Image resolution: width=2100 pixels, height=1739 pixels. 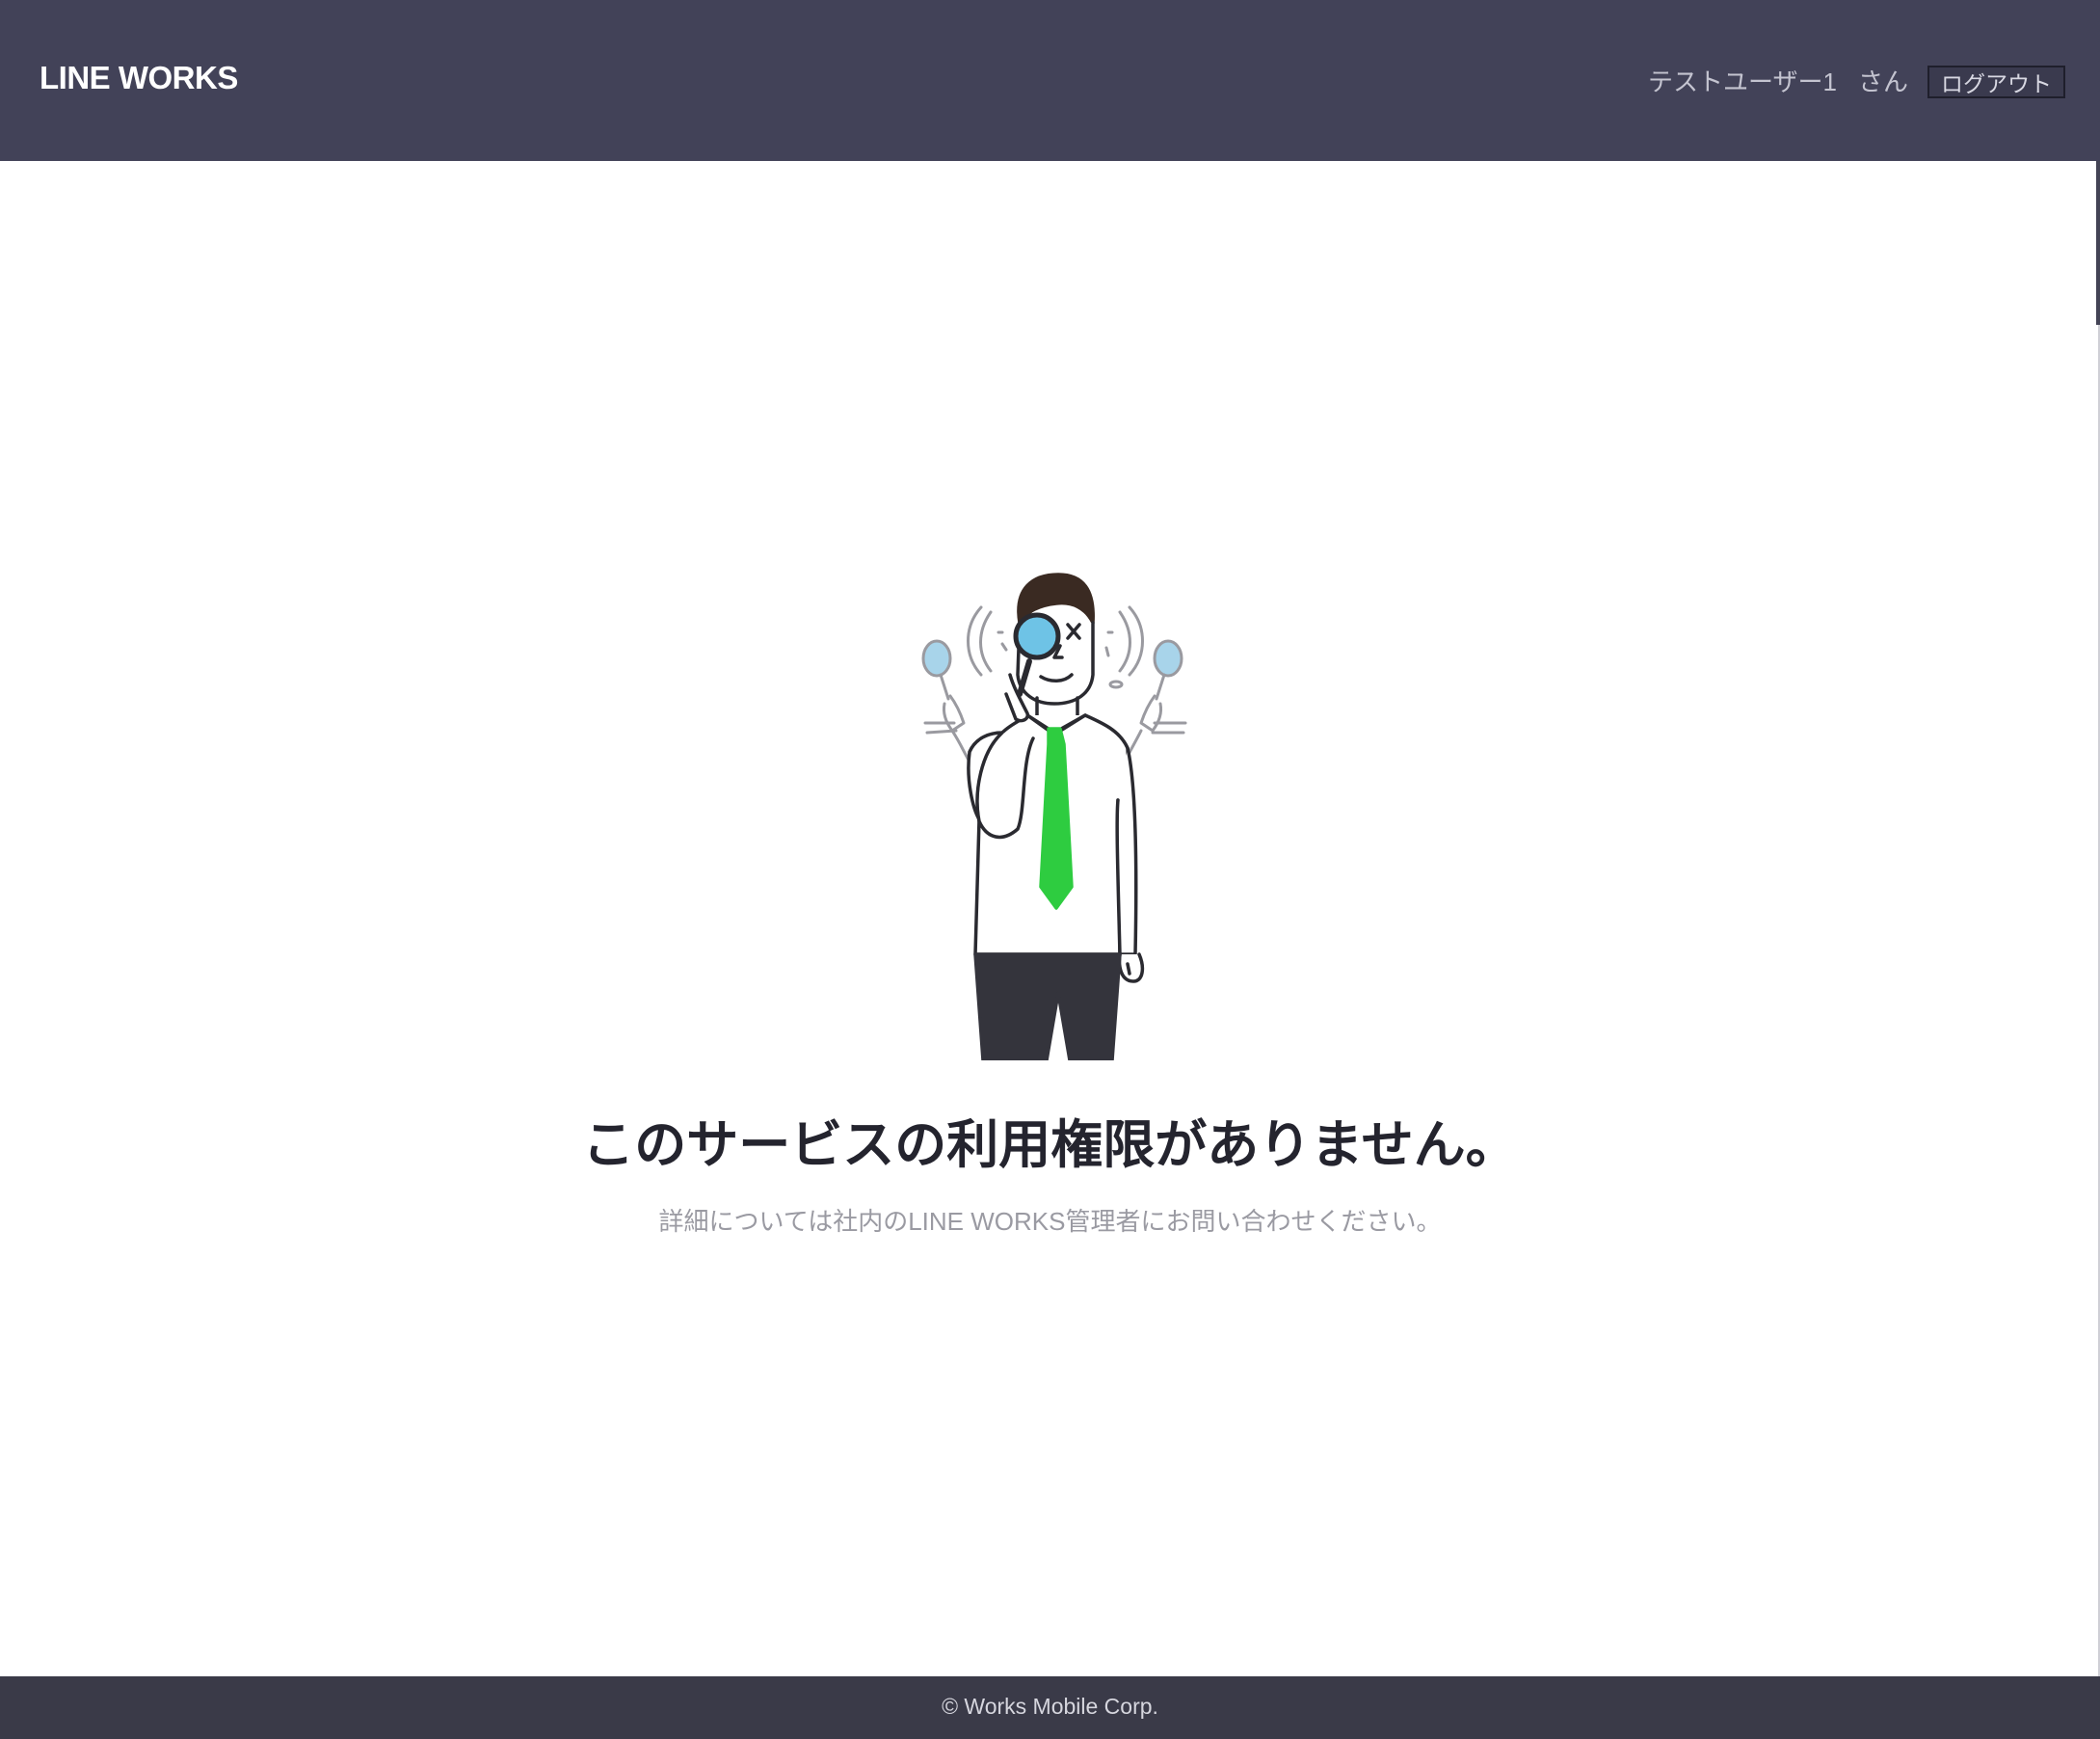 What do you see at coordinates (1857, 82) in the screenshot?
I see `user-area: テストユーザー1 さん ログアウト` at bounding box center [1857, 82].